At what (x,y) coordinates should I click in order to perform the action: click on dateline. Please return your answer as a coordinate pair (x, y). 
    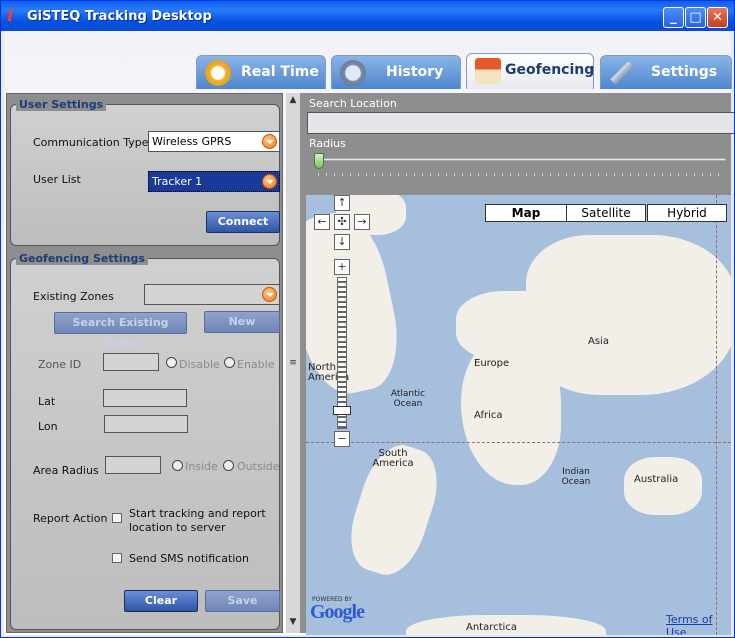
    Looking at the image, I should click on (716, 415).